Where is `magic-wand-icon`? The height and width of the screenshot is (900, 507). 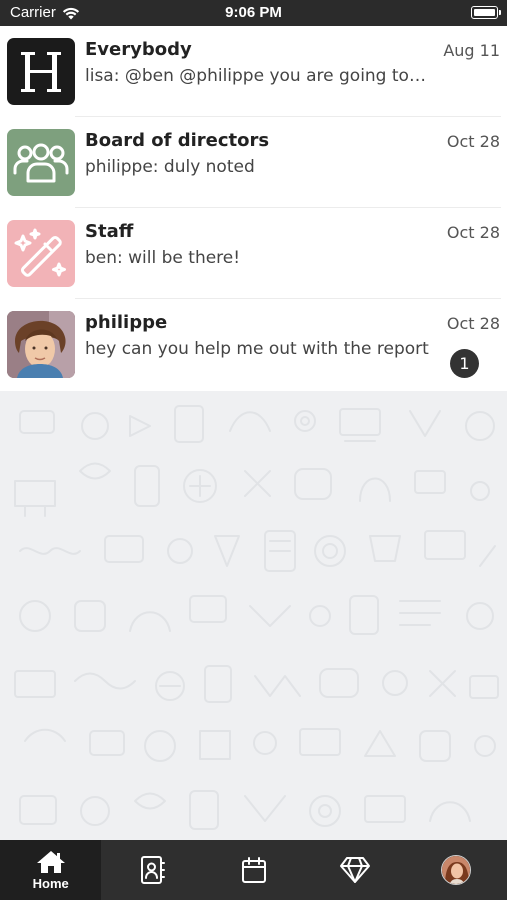 magic-wand-icon is located at coordinates (40, 252).